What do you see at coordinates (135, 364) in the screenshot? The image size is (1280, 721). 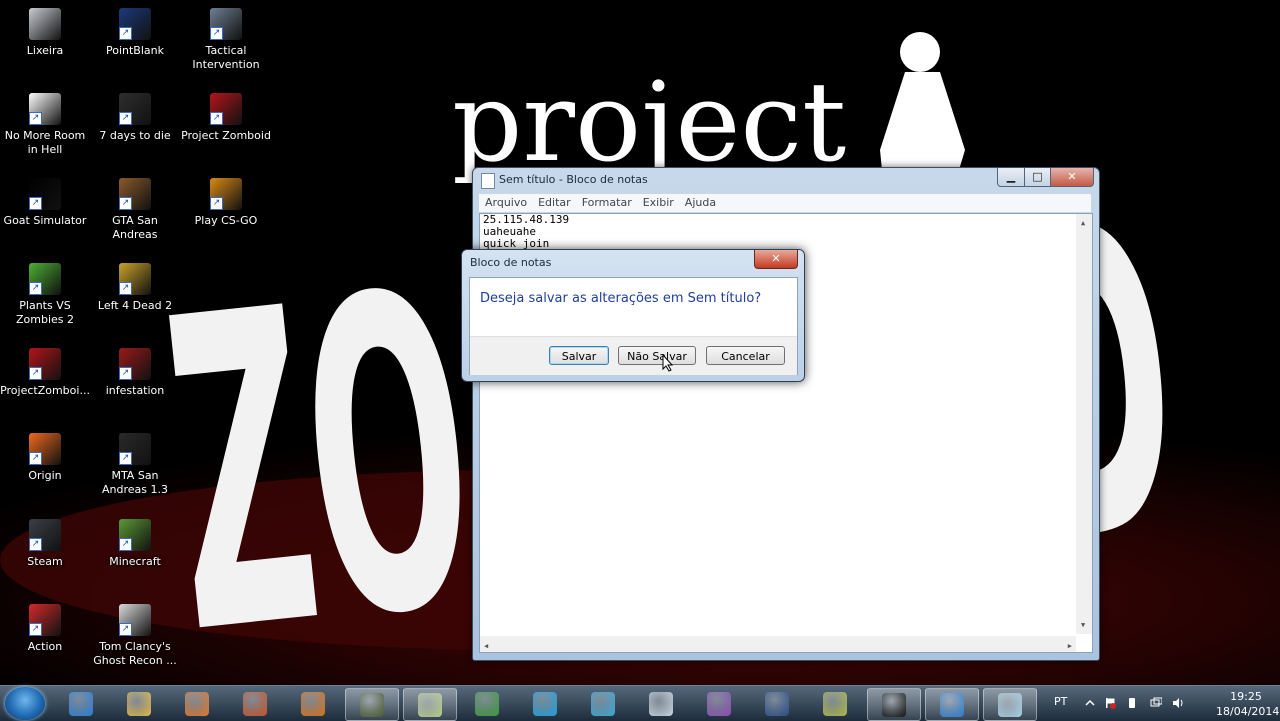 I see `infestation-icon: ↗` at bounding box center [135, 364].